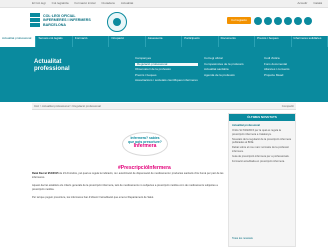 The height and width of the screenshot is (247, 328). I want to click on nav-item: Ocupació, so click(127, 41).